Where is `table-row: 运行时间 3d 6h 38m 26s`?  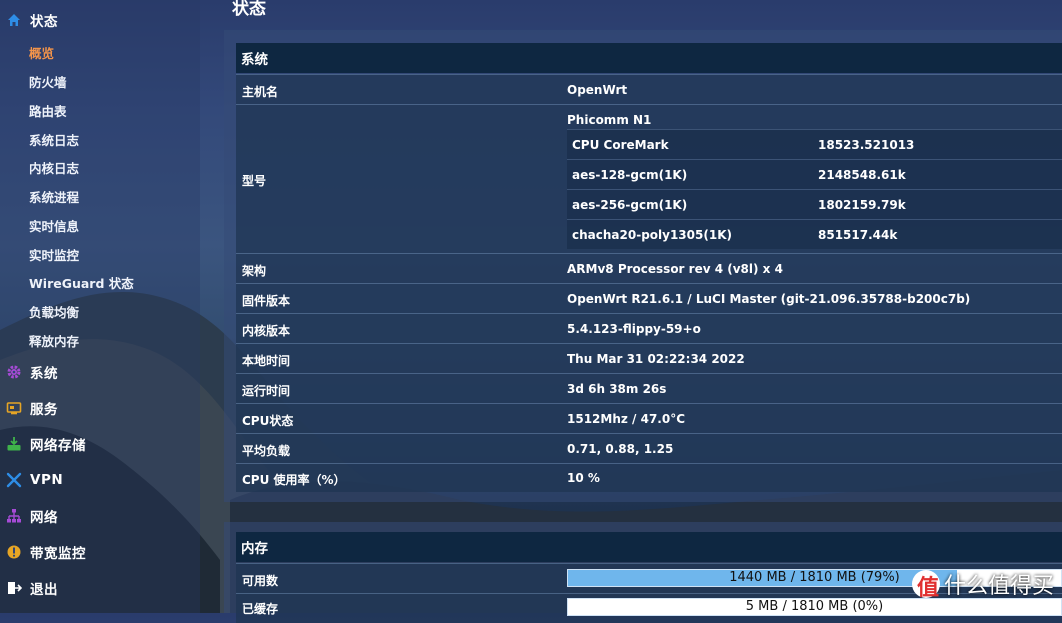 table-row: 运行时间 3d 6h 38m 26s is located at coordinates (649, 388).